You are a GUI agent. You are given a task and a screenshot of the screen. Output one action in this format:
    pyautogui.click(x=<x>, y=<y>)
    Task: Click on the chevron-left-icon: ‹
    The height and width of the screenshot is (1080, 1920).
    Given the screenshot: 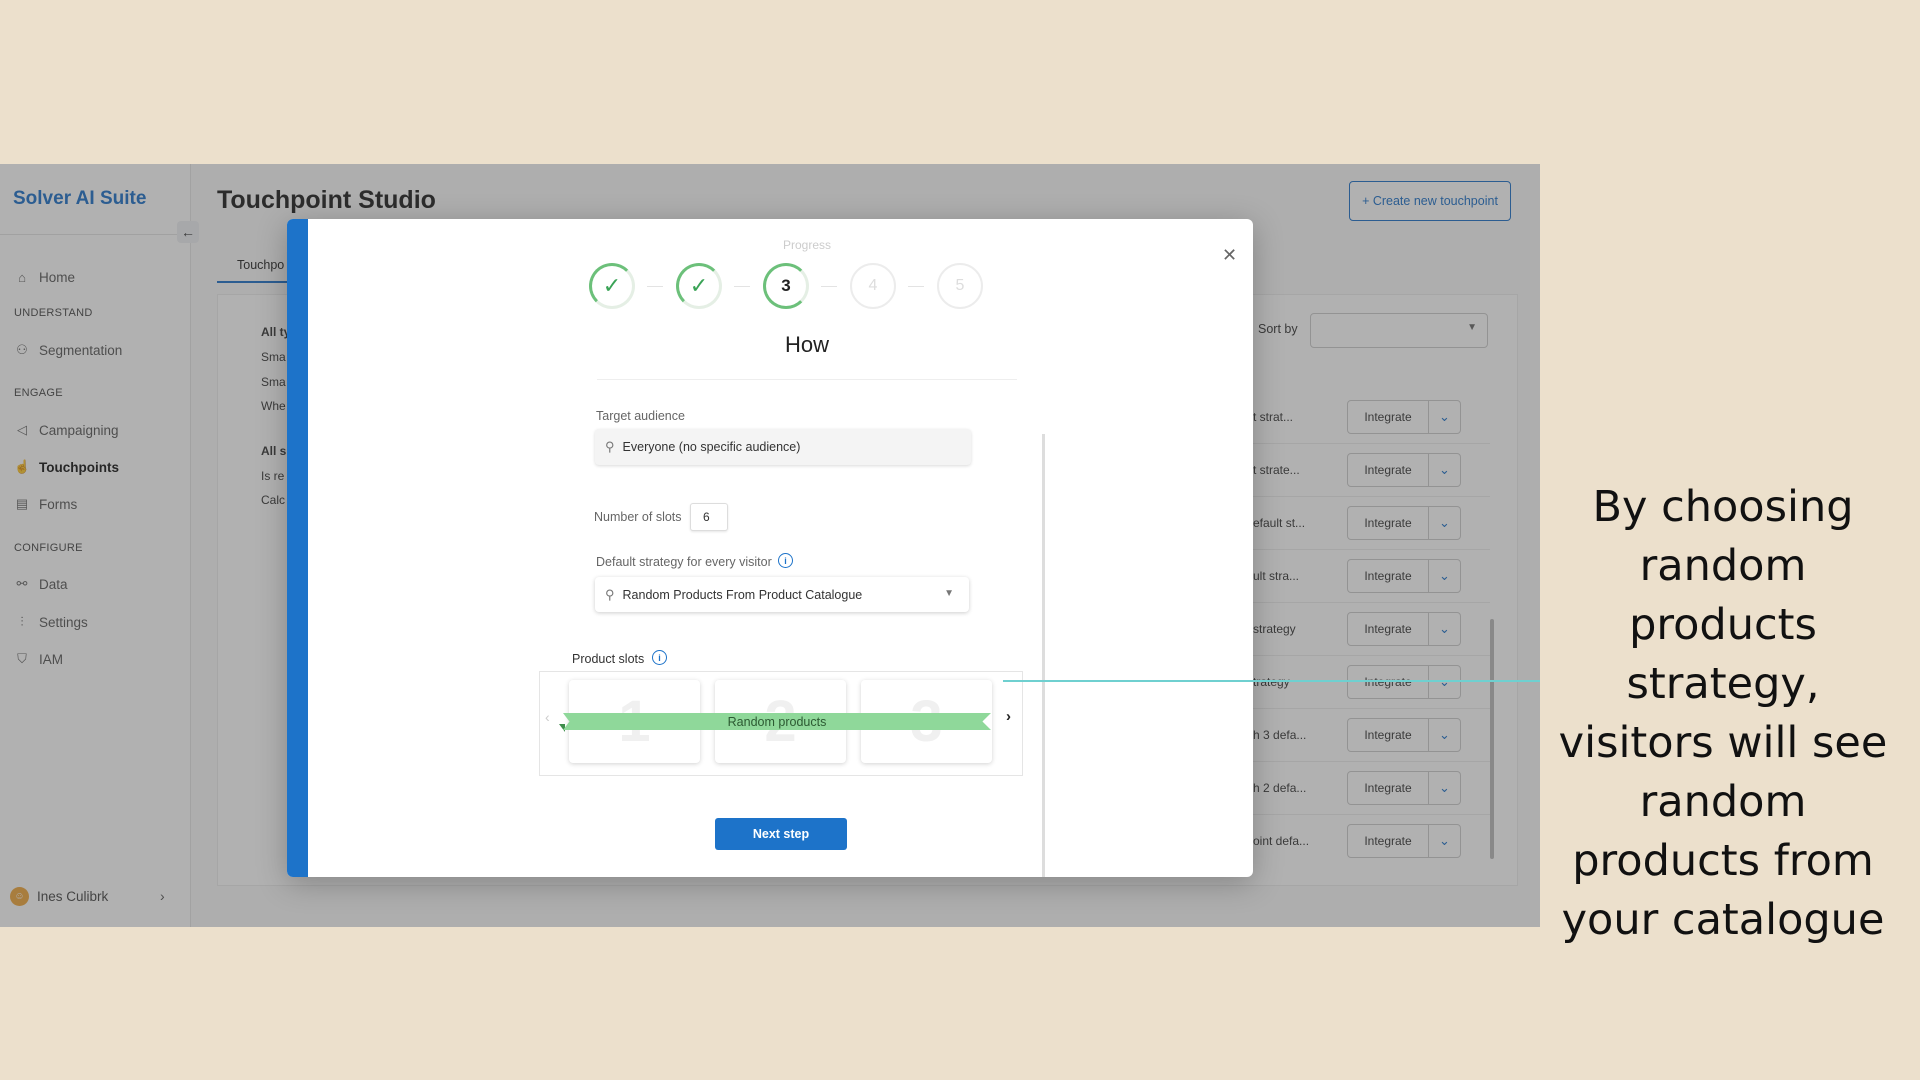 What is the action you would take?
    pyautogui.click(x=547, y=717)
    